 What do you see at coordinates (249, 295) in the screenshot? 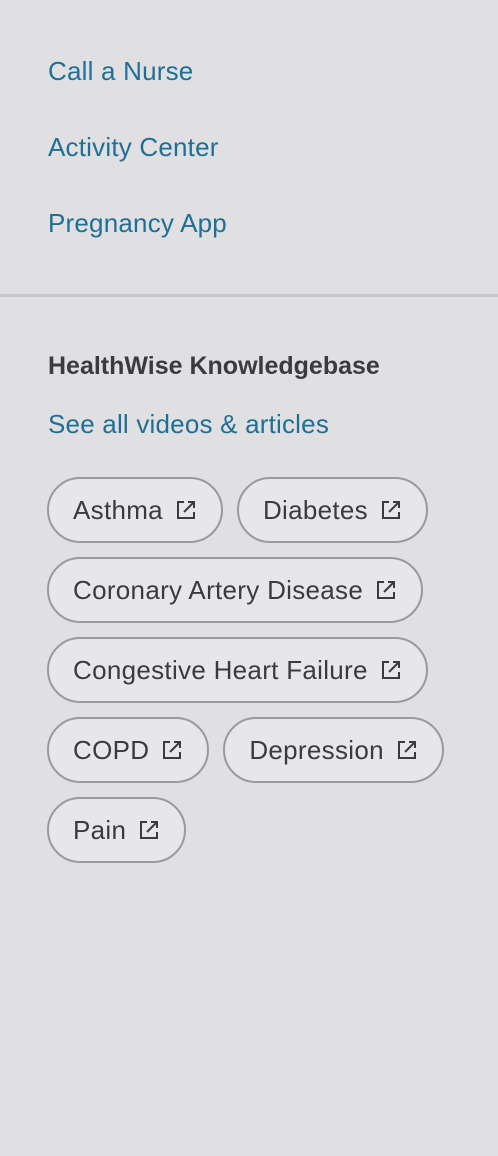
I see `section-divider` at bounding box center [249, 295].